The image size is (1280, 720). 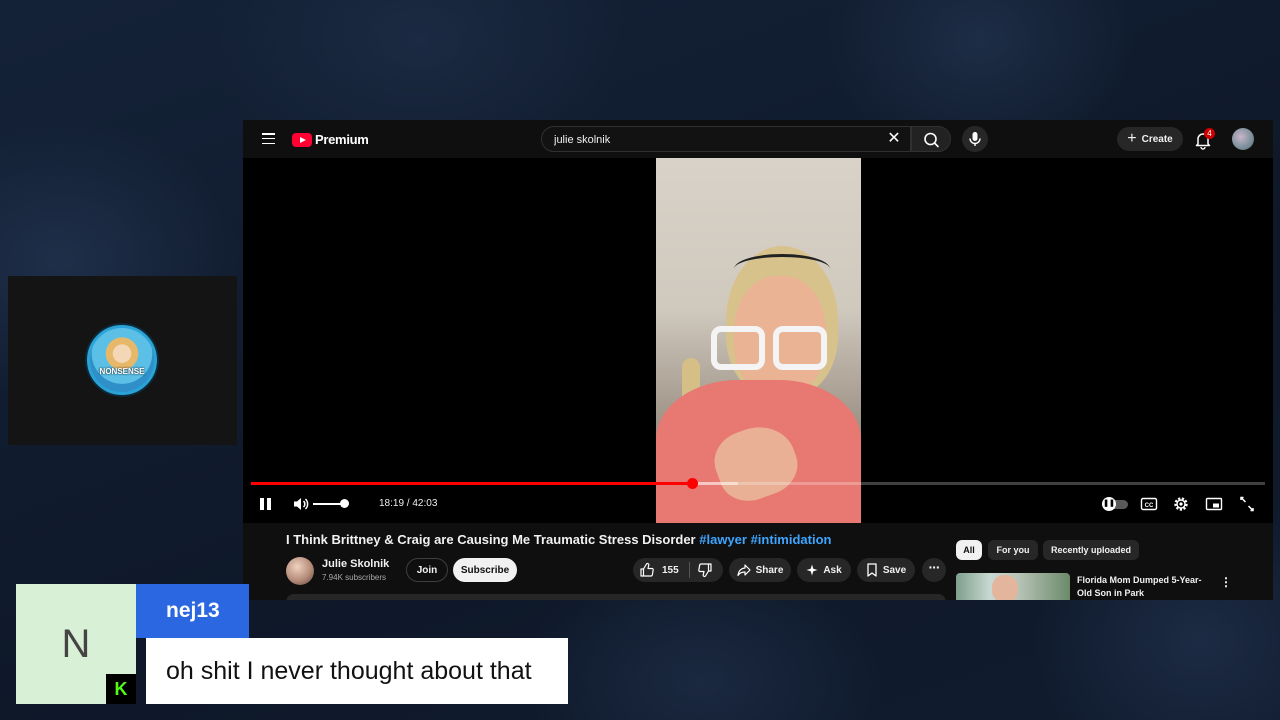 I want to click on bookmark-icon, so click(x=872, y=570).